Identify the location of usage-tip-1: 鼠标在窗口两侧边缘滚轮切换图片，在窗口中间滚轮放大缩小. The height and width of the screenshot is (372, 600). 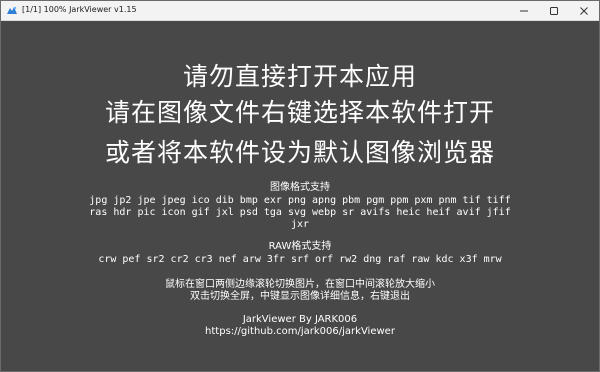
(300, 284).